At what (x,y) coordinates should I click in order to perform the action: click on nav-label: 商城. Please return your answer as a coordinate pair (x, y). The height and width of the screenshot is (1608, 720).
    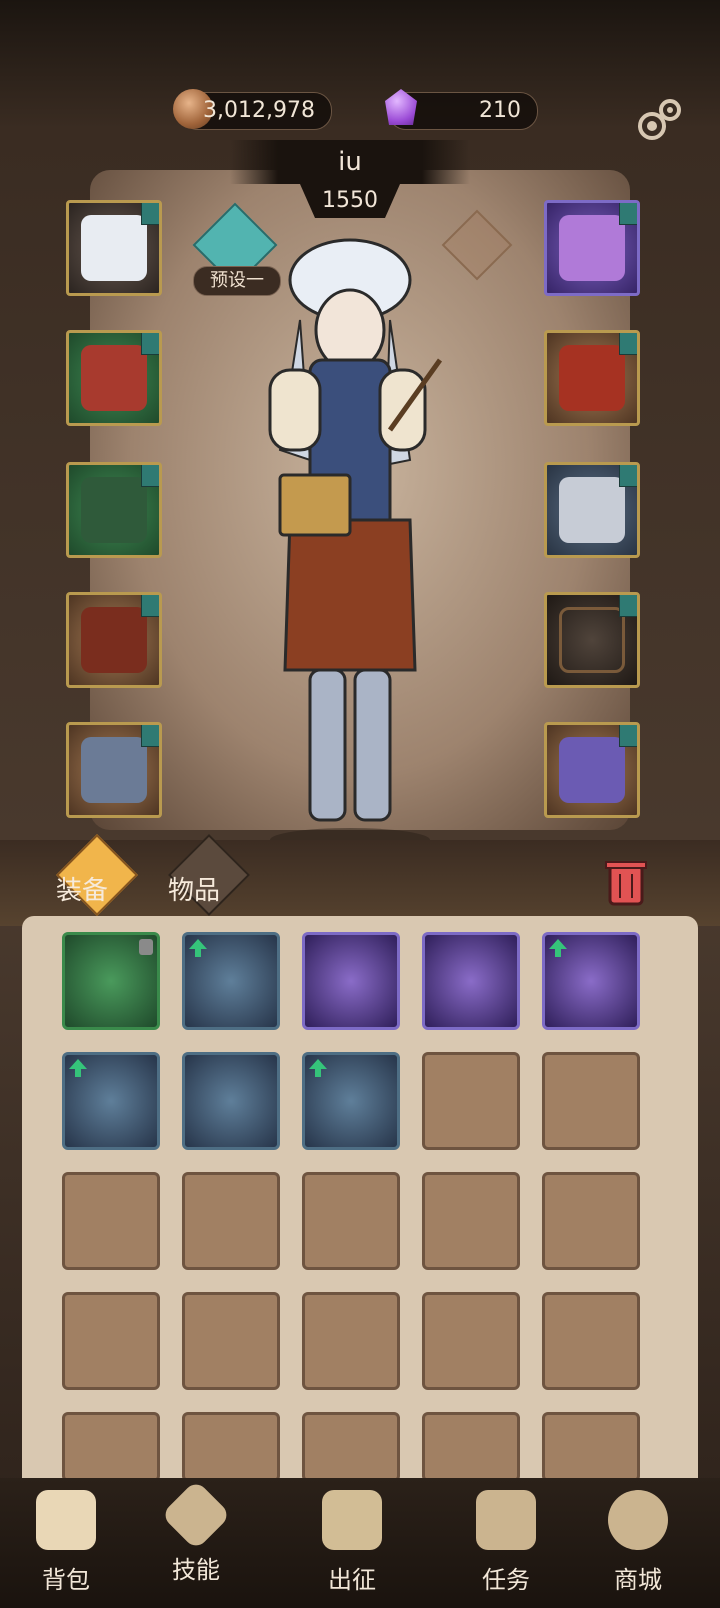
    Looking at the image, I should click on (638, 1580).